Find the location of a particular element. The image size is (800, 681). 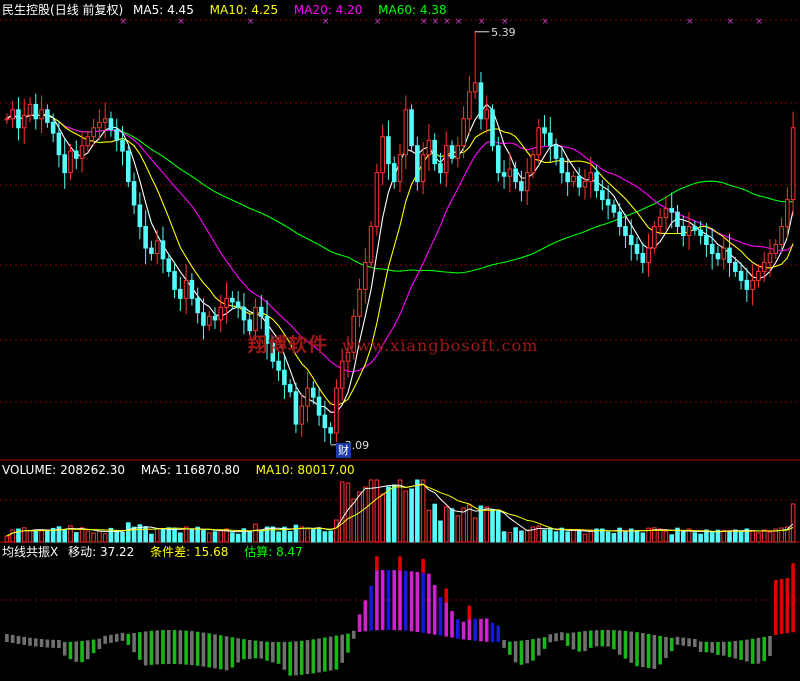

vol-ma10-label: MA10: is located at coordinates (274, 470).